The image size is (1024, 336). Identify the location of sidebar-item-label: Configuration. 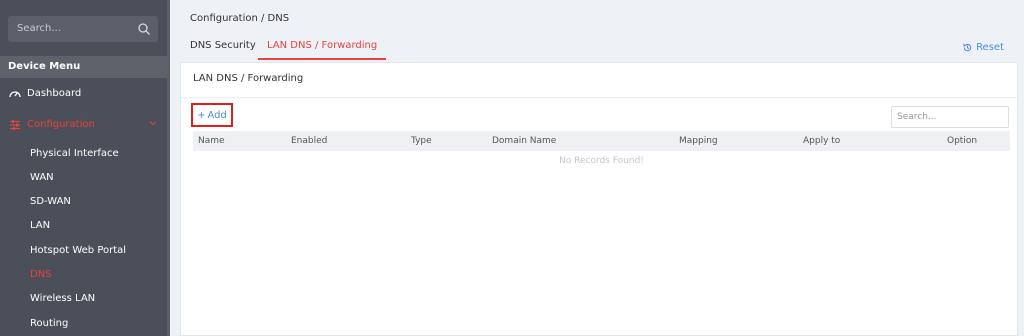
(61, 124).